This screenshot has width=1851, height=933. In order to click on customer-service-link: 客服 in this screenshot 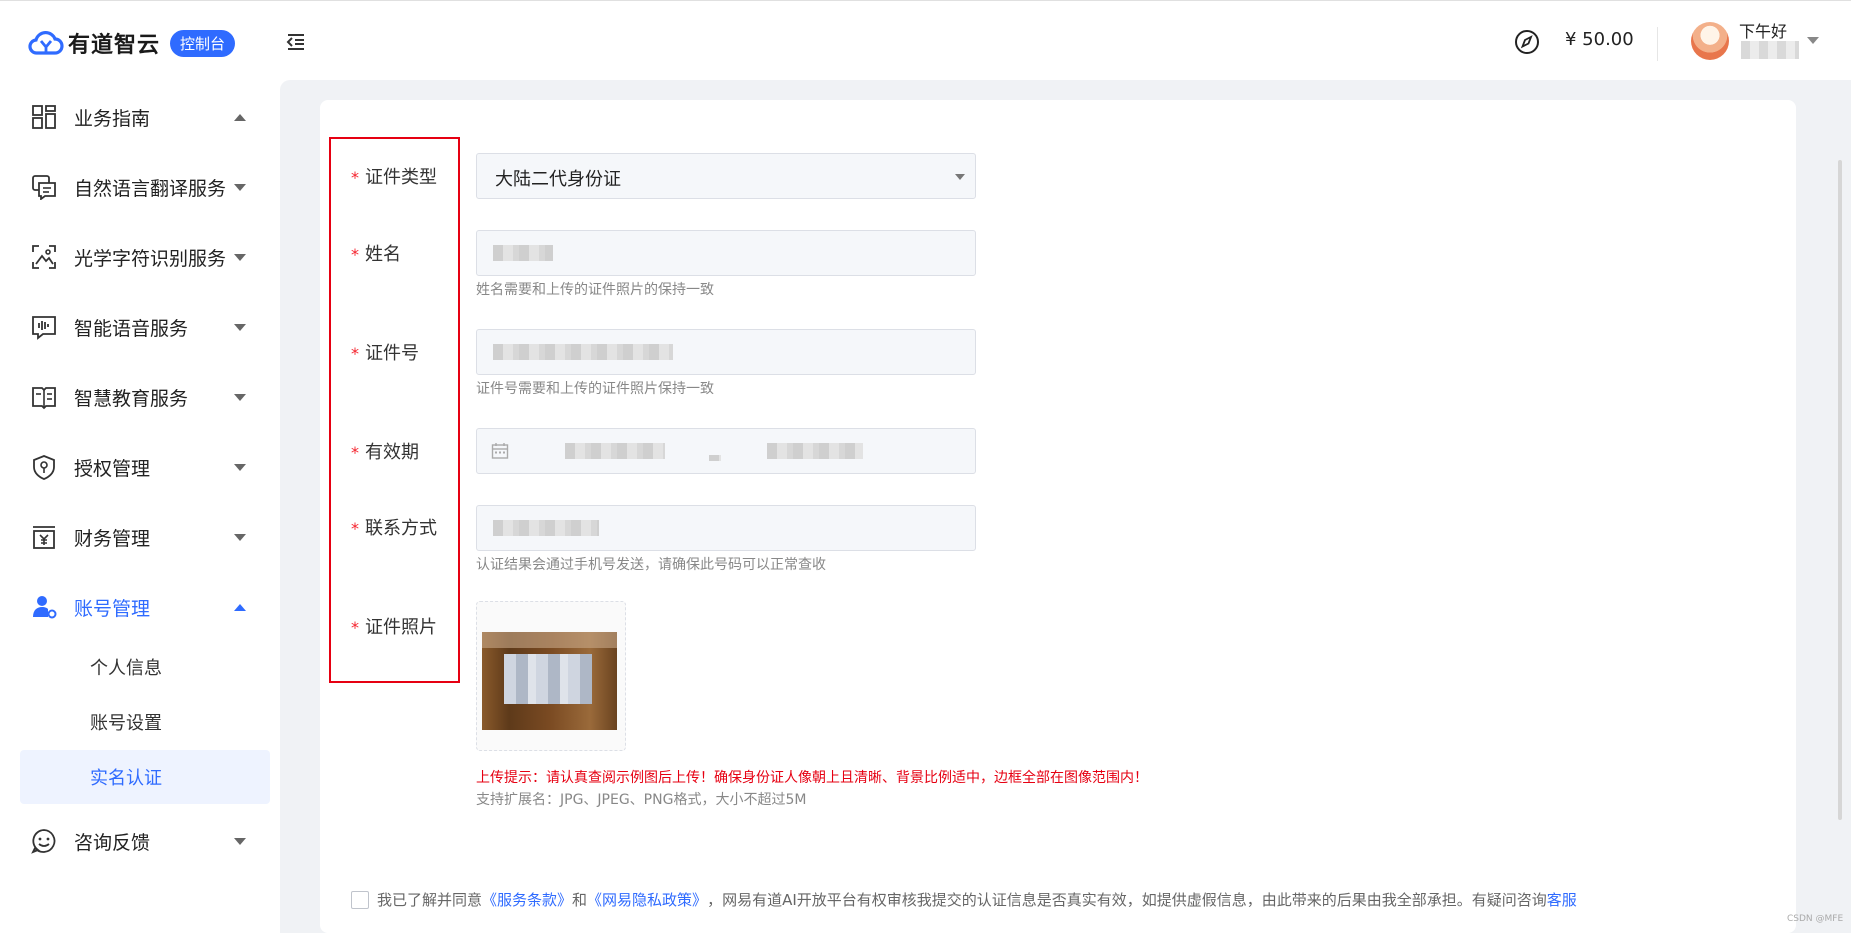, I will do `click(1562, 899)`.